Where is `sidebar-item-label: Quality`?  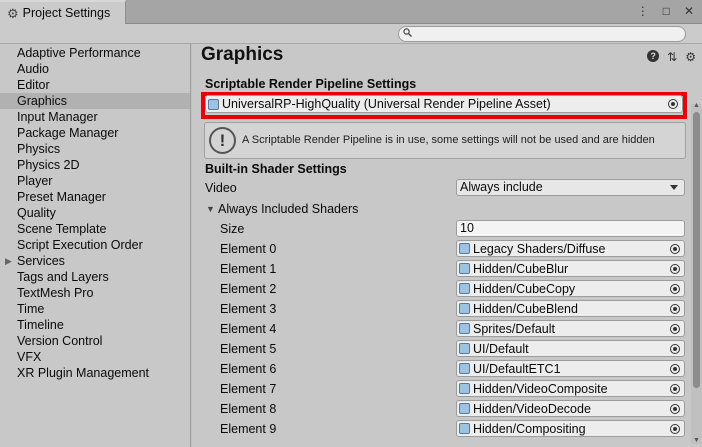
sidebar-item-label: Quality is located at coordinates (36, 213).